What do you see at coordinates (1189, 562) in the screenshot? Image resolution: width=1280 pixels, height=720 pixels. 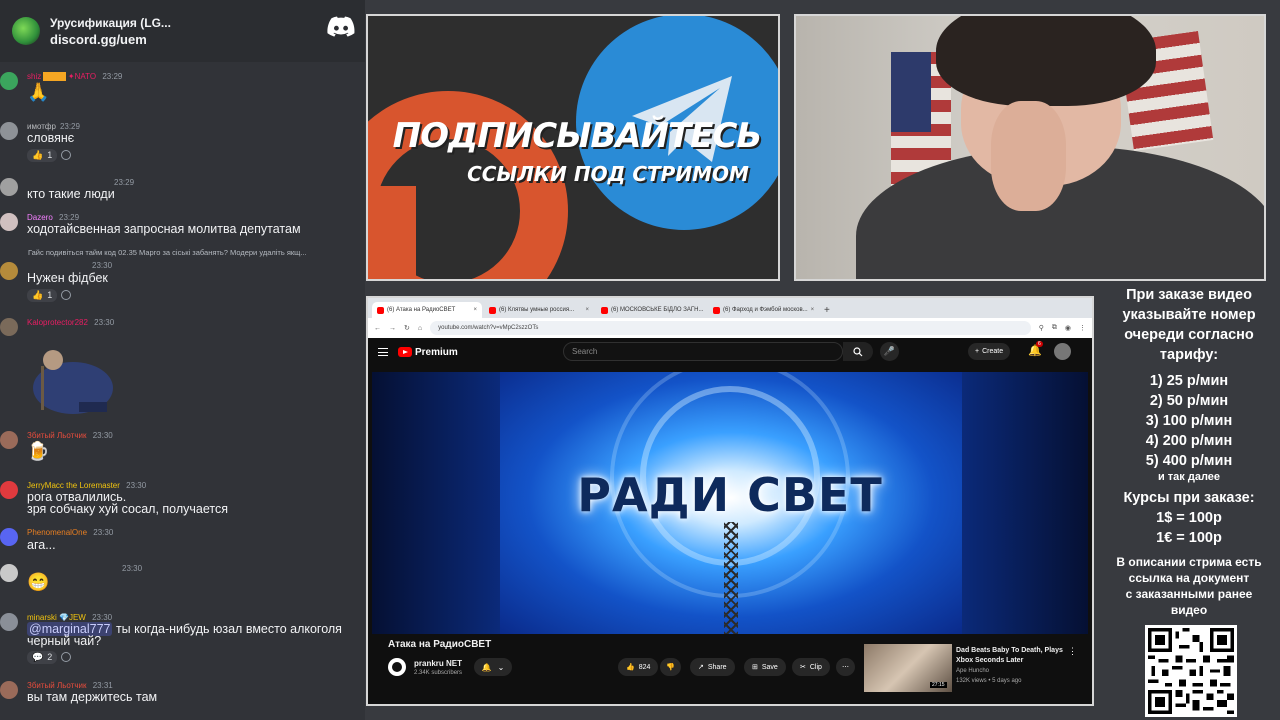 I see `desc-line: В описании стрима есть` at bounding box center [1189, 562].